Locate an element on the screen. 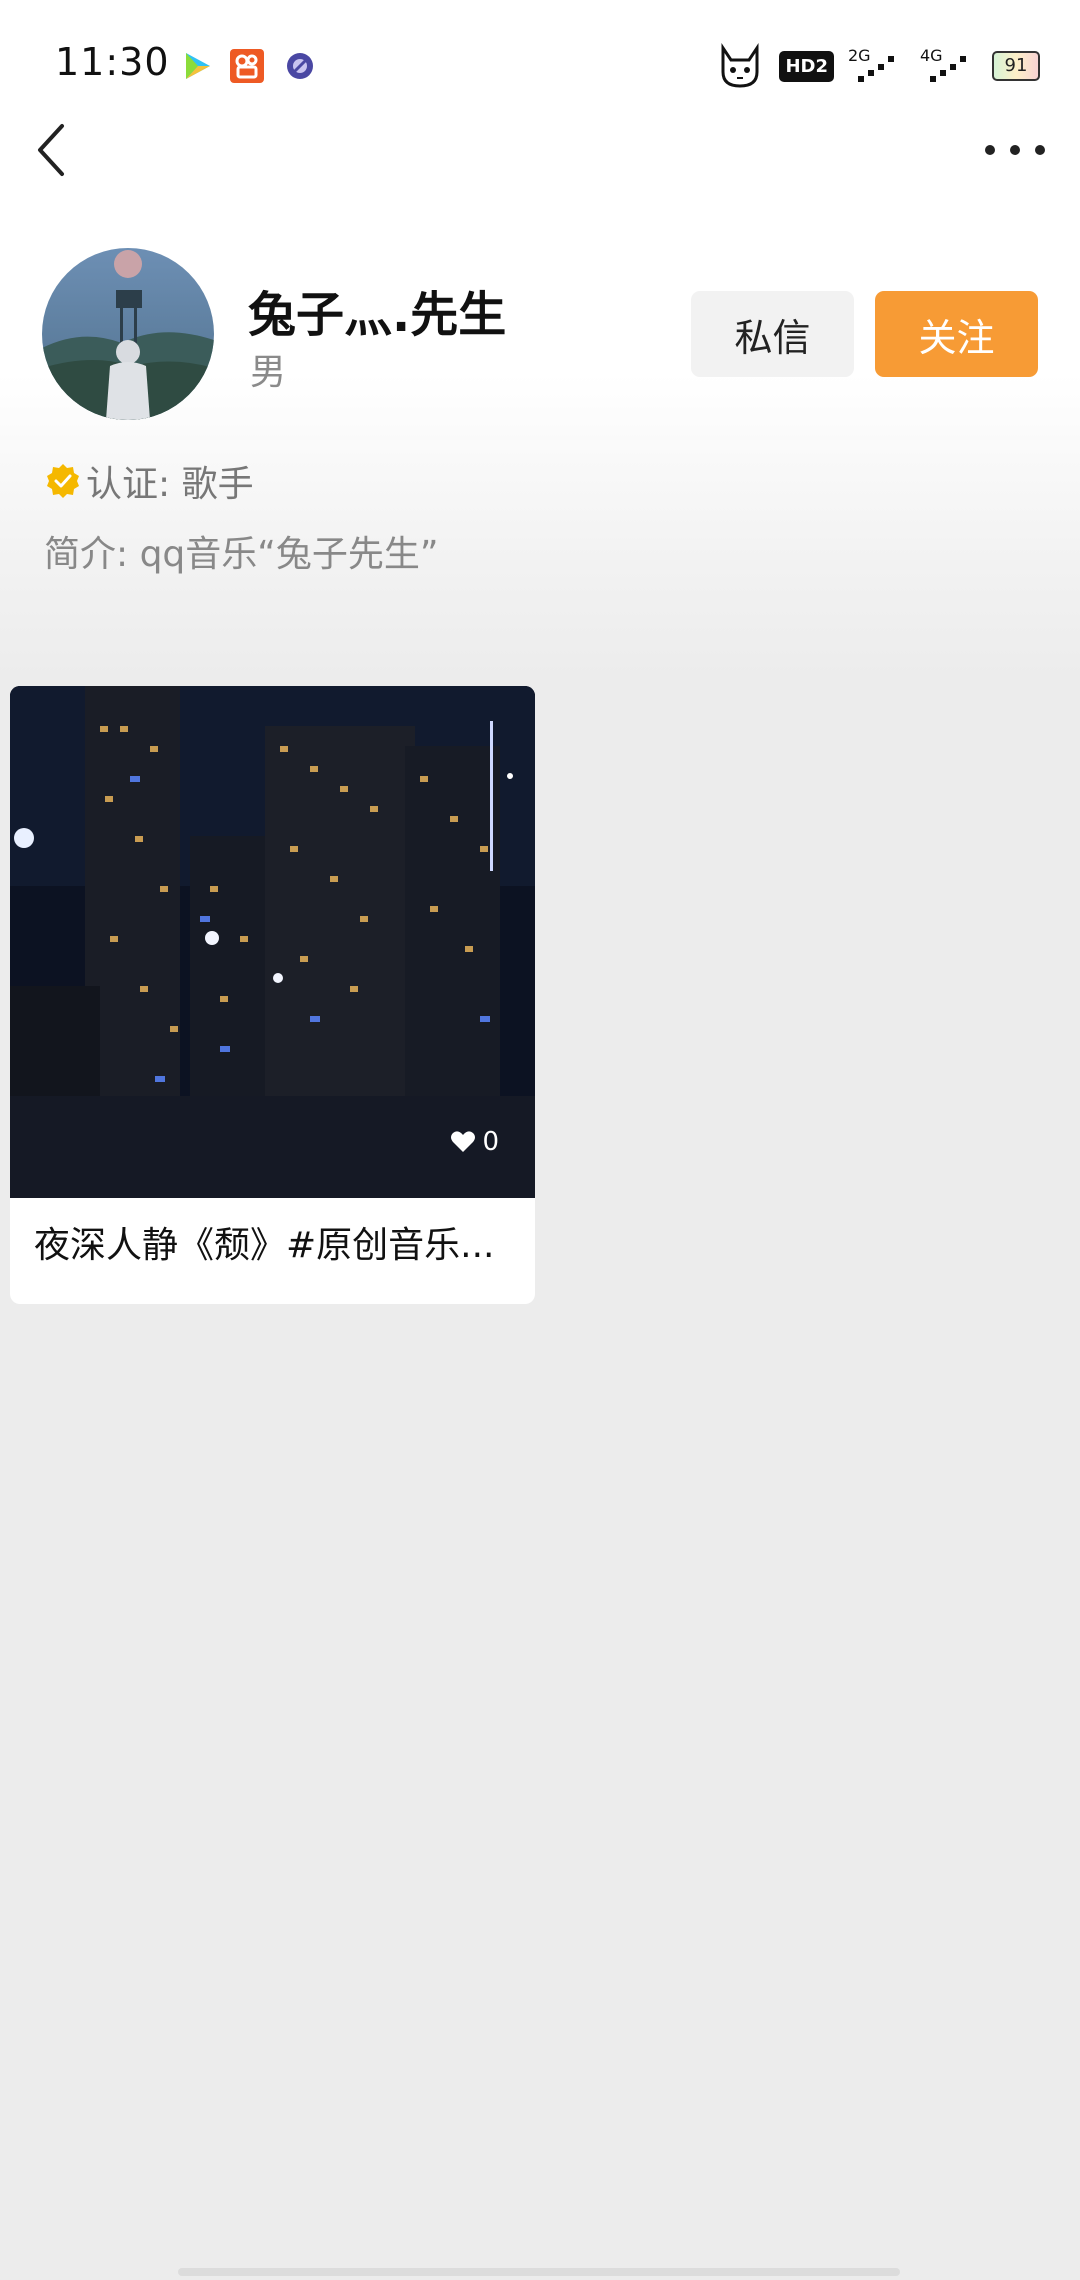 The image size is (1080, 2280). like-count: 0 is located at coordinates (474, 1142).